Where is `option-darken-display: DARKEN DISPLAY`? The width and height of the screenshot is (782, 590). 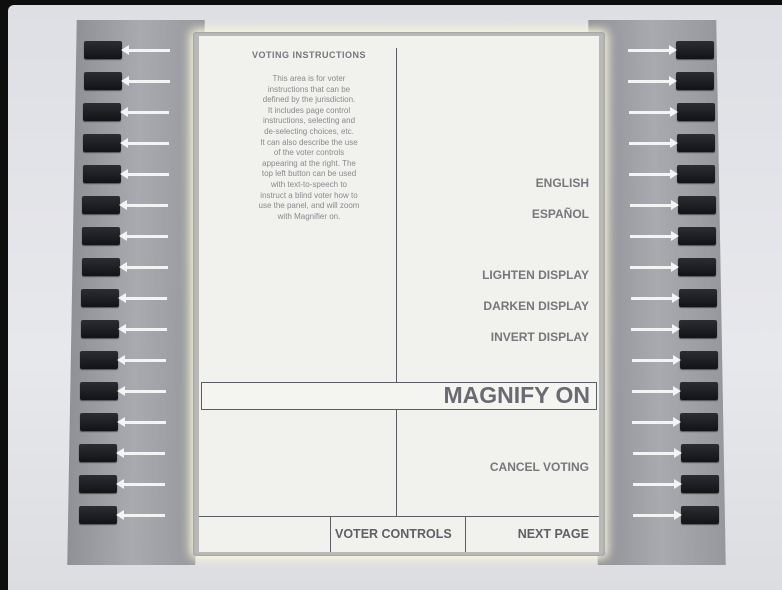 option-darken-display: DARKEN DISPLAY is located at coordinates (536, 306).